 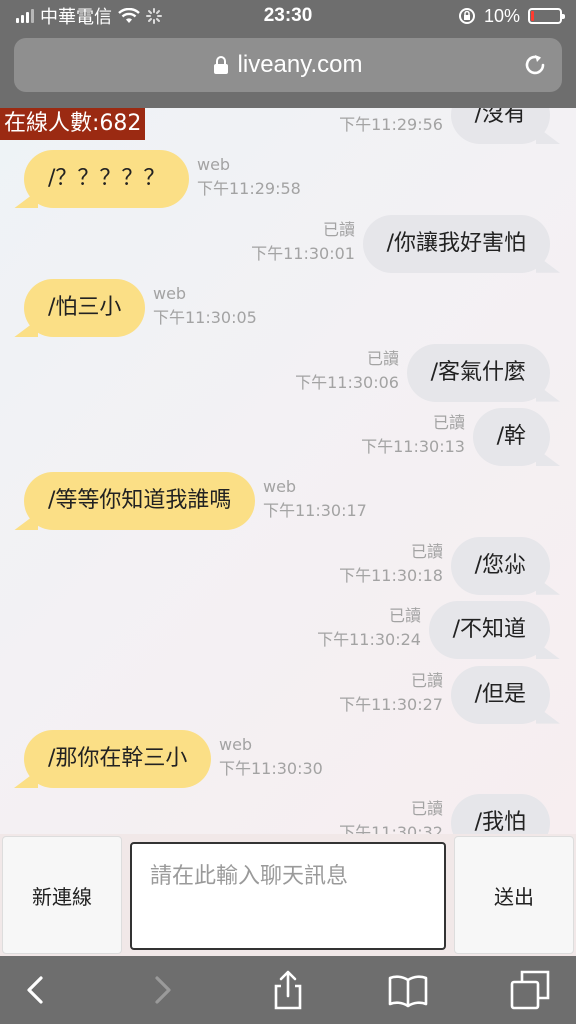 I want to click on message-timestamp: 下午11:29:58, so click(x=249, y=189).